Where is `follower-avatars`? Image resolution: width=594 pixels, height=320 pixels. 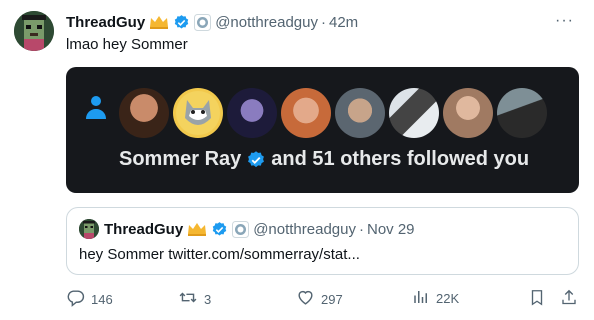
follower-avatars is located at coordinates (335, 113).